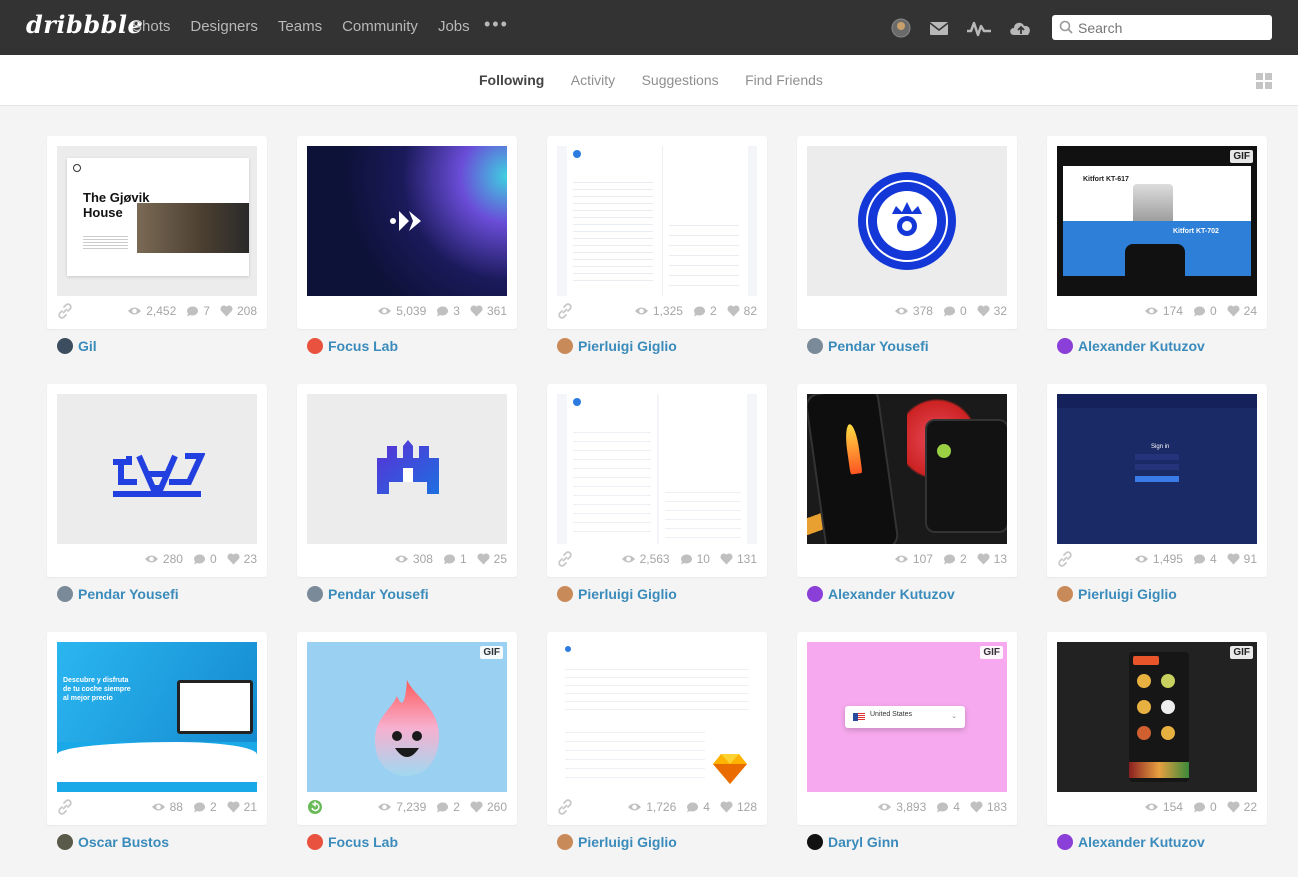 The height and width of the screenshot is (877, 1298). I want to click on activity-icon, so click(979, 28).